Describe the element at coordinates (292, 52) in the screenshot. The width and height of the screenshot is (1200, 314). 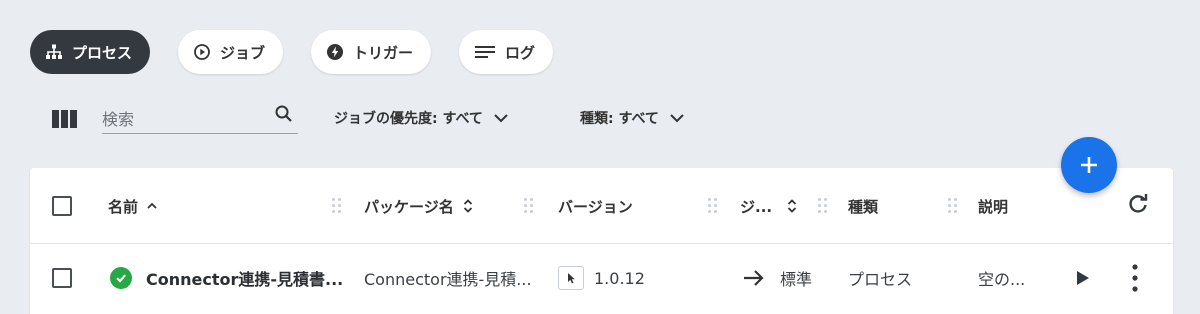
I see `view-tabs: プロセス ジョブ トリガー ログ` at that location.